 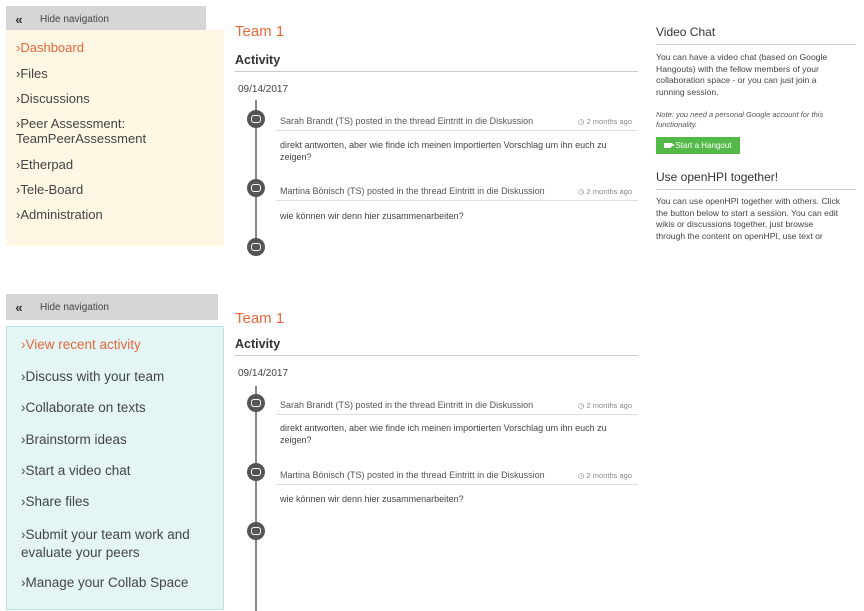 What do you see at coordinates (92, 376) in the screenshot?
I see `nav-item-discuss: ›Discuss with your team` at bounding box center [92, 376].